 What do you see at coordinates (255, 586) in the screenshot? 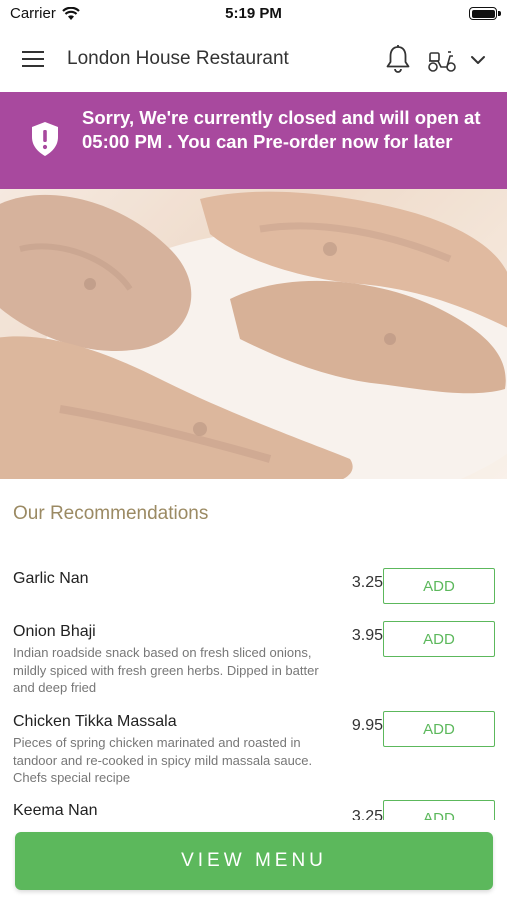
I see `menu-item: Garlic Nan 3.25 ADD` at bounding box center [255, 586].